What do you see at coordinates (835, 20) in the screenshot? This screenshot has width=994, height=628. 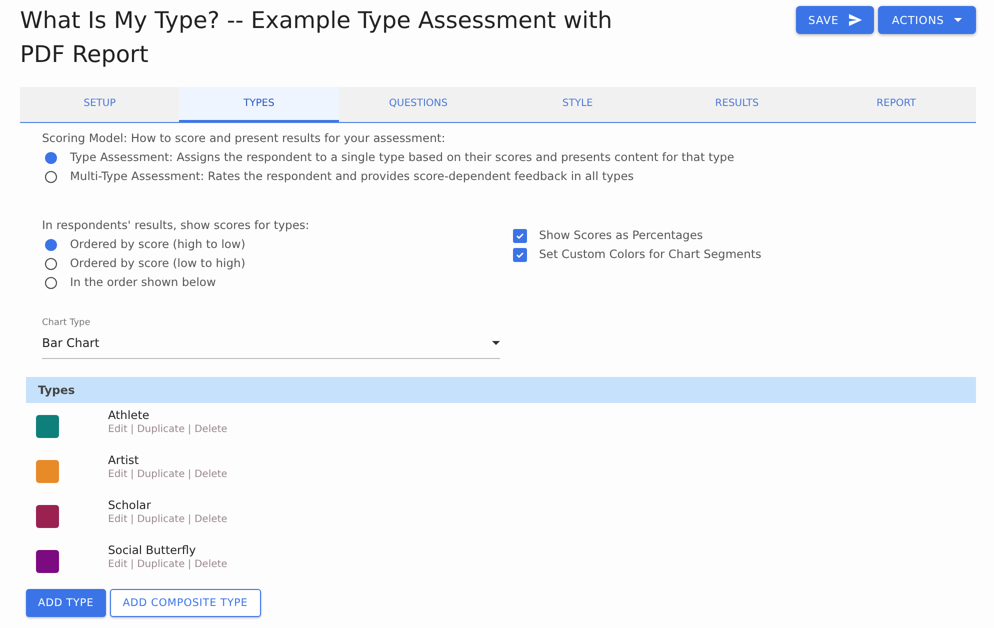 I see `save-button: SAVE` at bounding box center [835, 20].